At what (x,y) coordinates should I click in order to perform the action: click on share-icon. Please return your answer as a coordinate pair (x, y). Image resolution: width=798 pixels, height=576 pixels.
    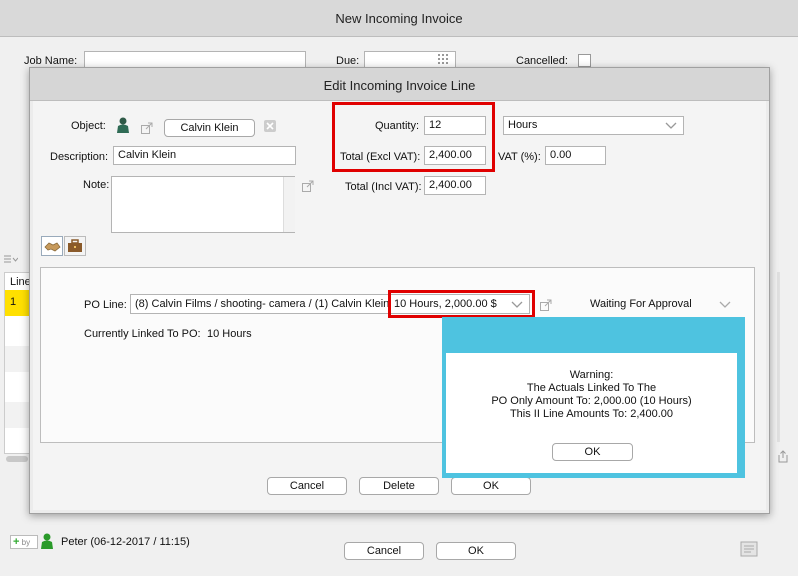
    Looking at the image, I should click on (783, 456).